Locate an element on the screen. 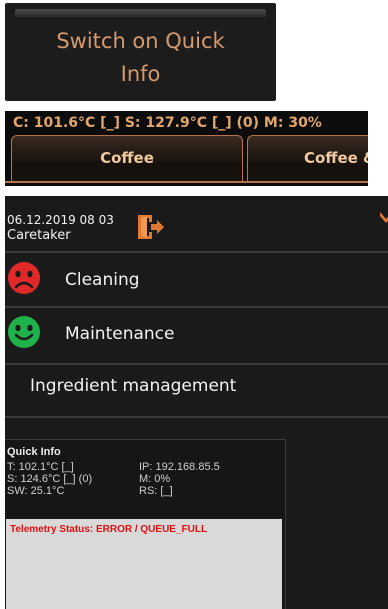 The height and width of the screenshot is (609, 388). tab-coffee: Coffee is located at coordinates (127, 158).